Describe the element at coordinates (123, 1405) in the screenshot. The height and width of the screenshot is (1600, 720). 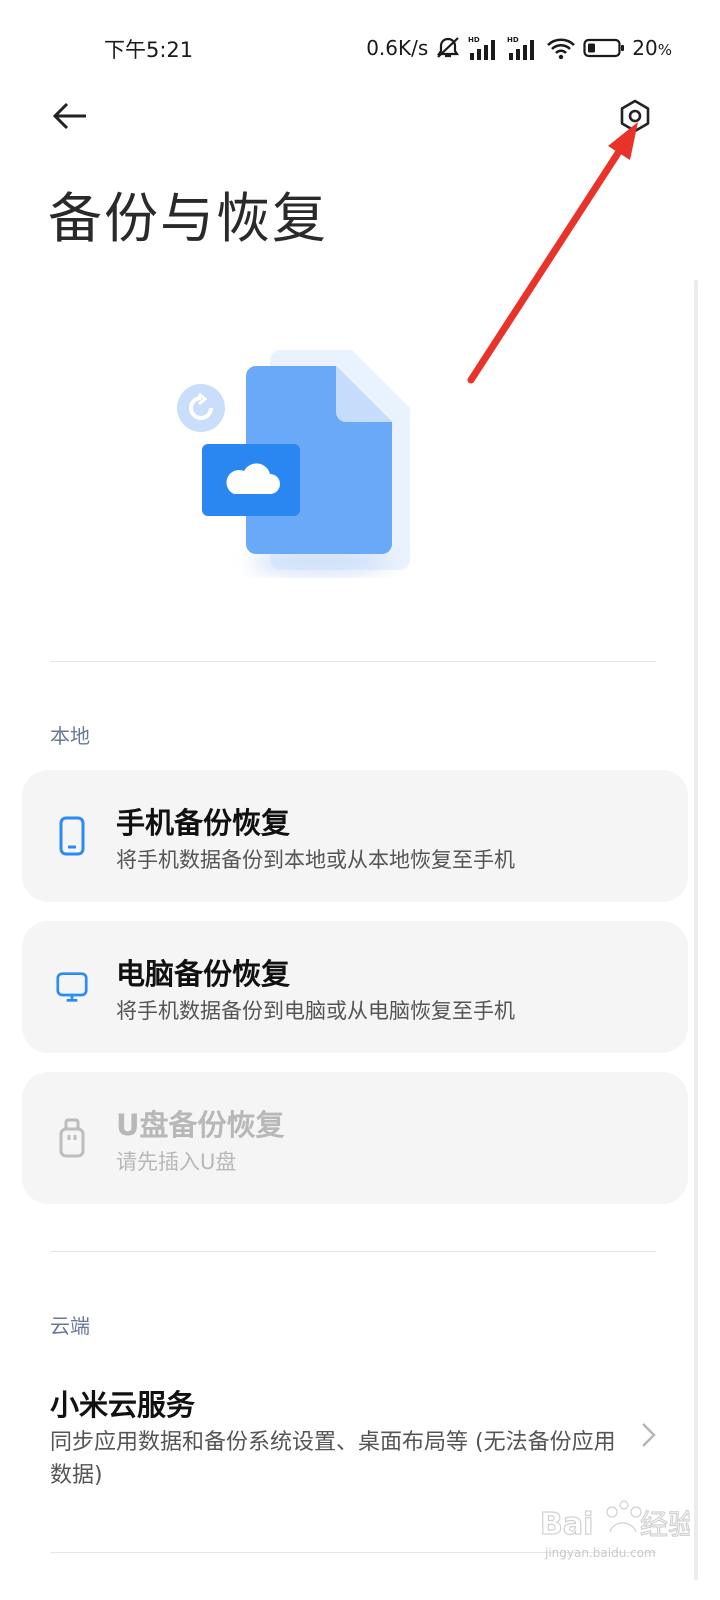
I see `cloud-item-title: 小米云服务` at that location.